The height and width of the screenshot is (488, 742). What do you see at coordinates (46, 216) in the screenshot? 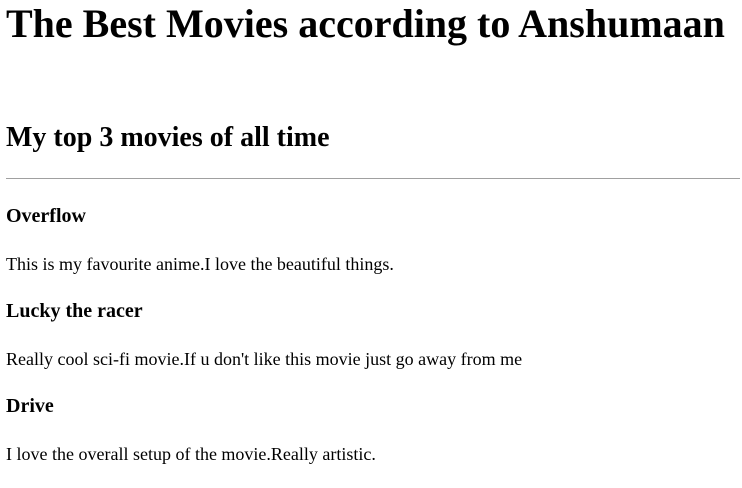
I see `movie-title: Overflow` at bounding box center [46, 216].